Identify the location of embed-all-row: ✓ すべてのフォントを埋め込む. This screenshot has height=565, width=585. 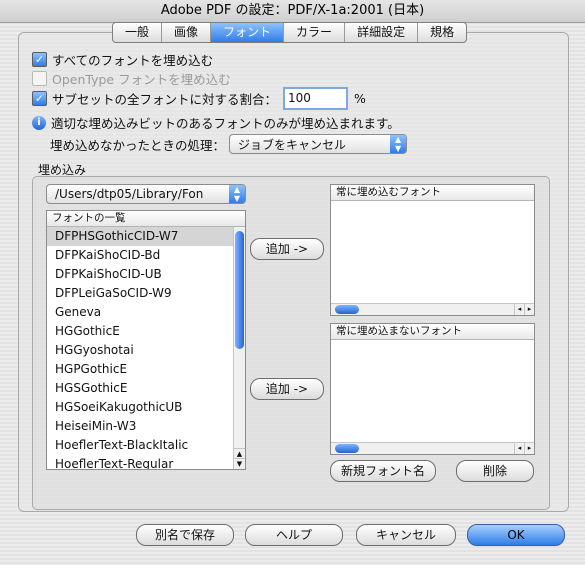
(122, 59).